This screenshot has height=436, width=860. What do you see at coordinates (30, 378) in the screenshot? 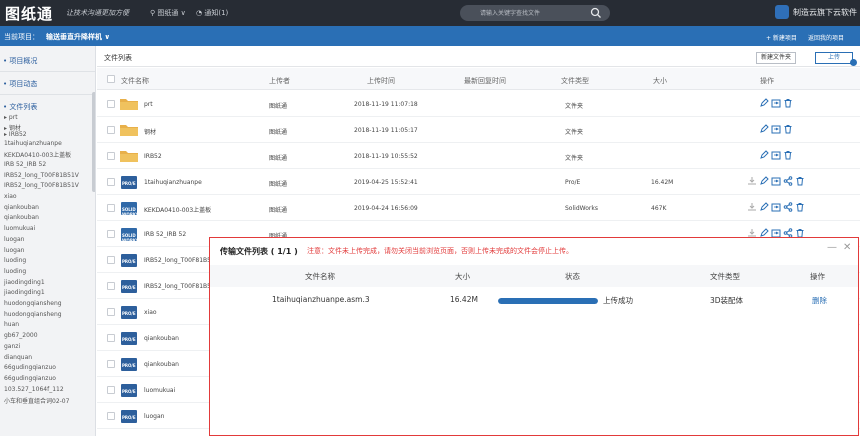
I see `sidebar-file: 66gudingqianzuo` at bounding box center [30, 378].